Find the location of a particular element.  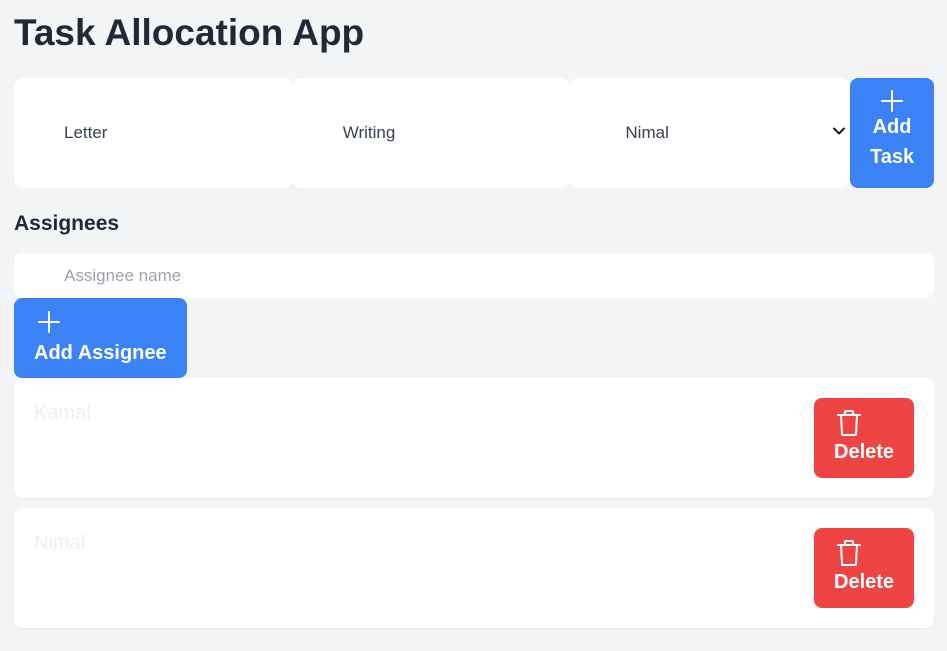

assignee-name: Nimal is located at coordinates (60, 543).